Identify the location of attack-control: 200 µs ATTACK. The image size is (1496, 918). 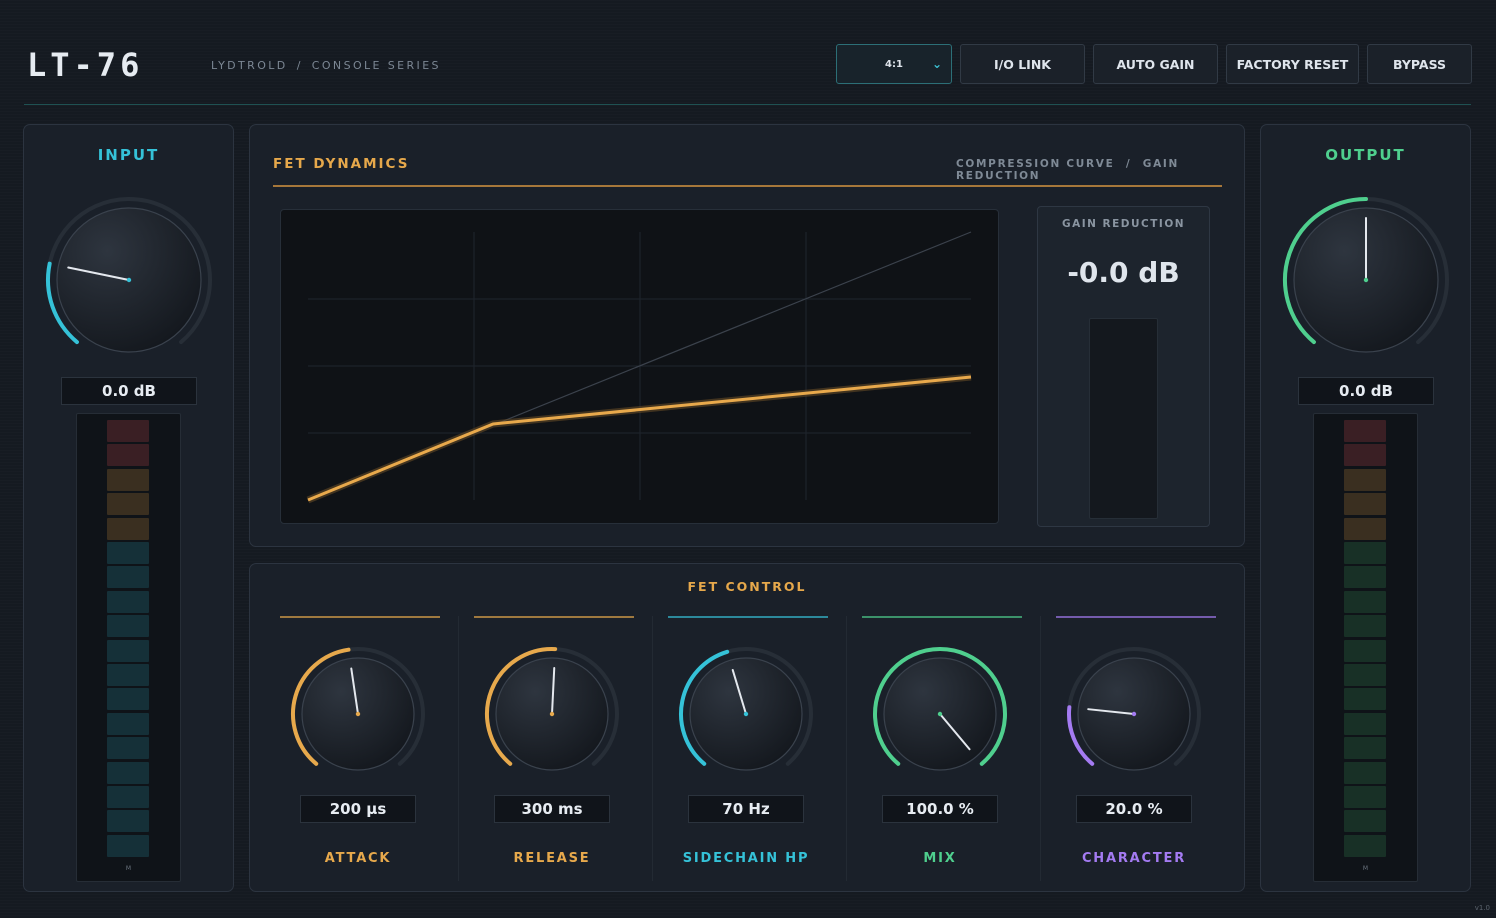
(358, 727).